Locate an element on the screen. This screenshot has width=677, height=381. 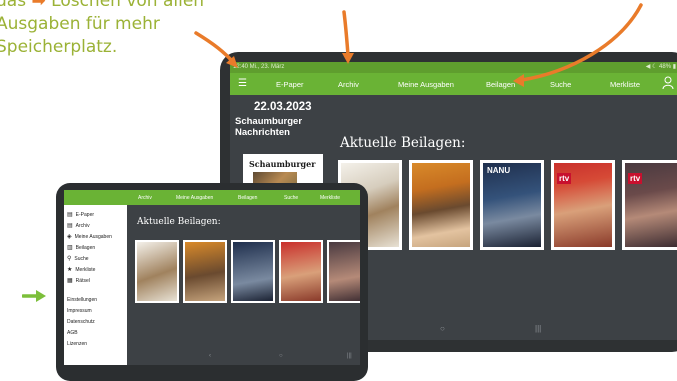
arrow-right-icon: ➡ is located at coordinates (38, 5).